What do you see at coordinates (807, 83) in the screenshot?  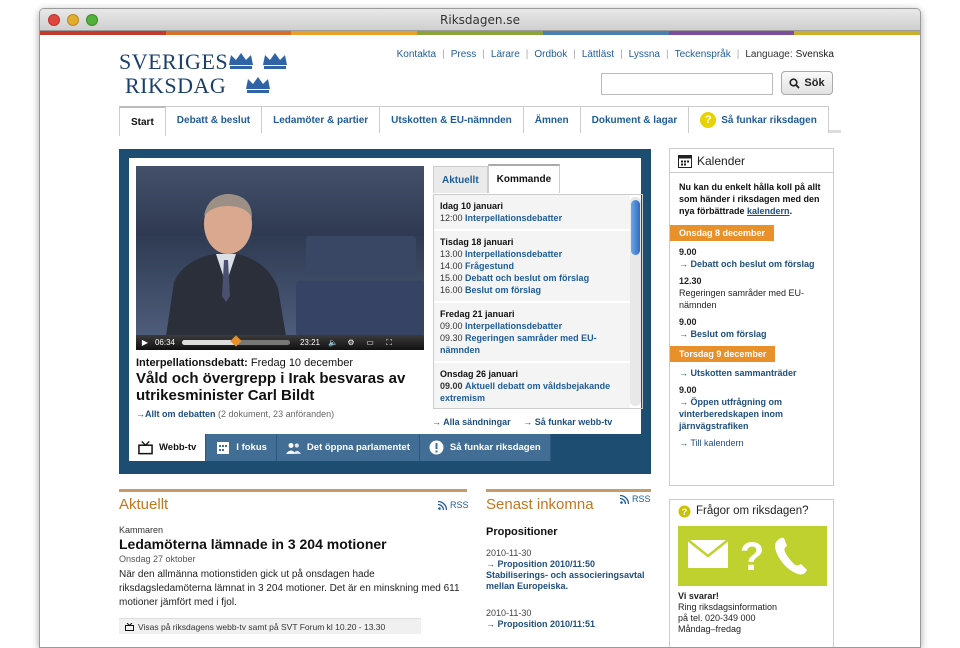 I see `search-button: Sök` at bounding box center [807, 83].